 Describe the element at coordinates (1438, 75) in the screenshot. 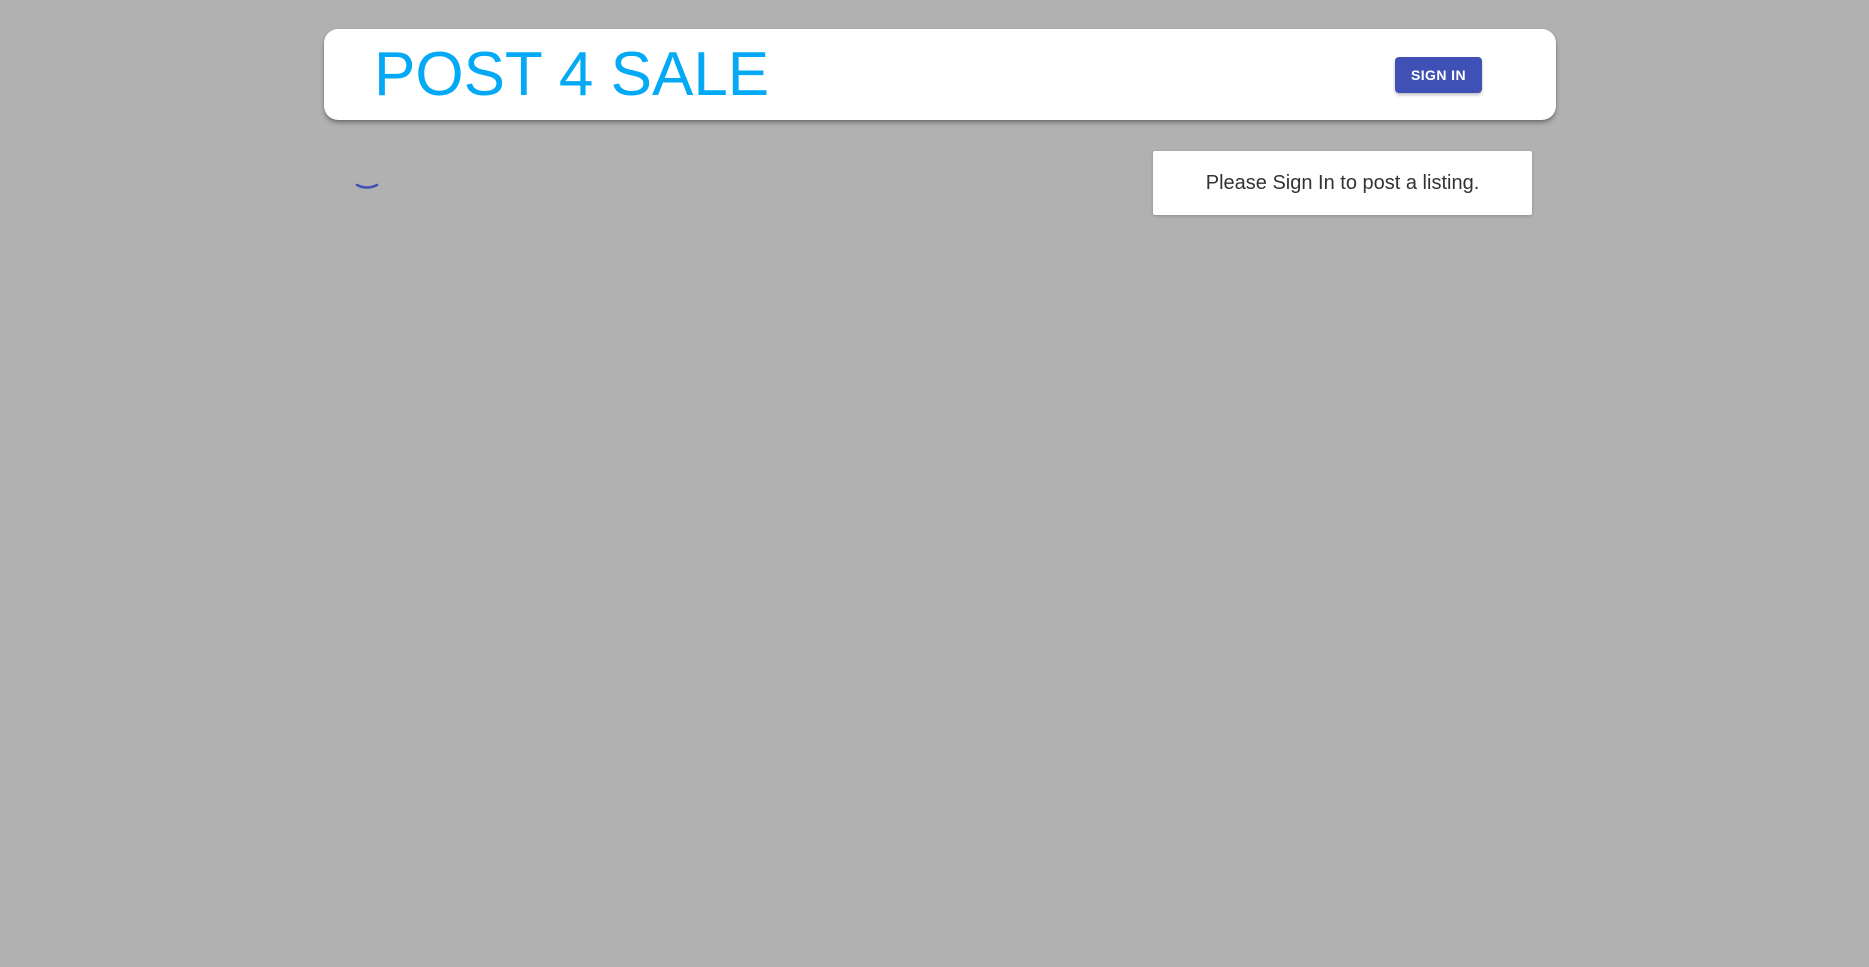

I see `sign-in-button: SIGN IN` at that location.